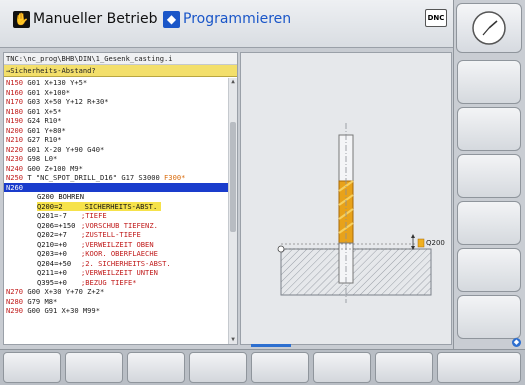  I want to click on line-text: G01 X+130 Y+5*, so click(55, 82).